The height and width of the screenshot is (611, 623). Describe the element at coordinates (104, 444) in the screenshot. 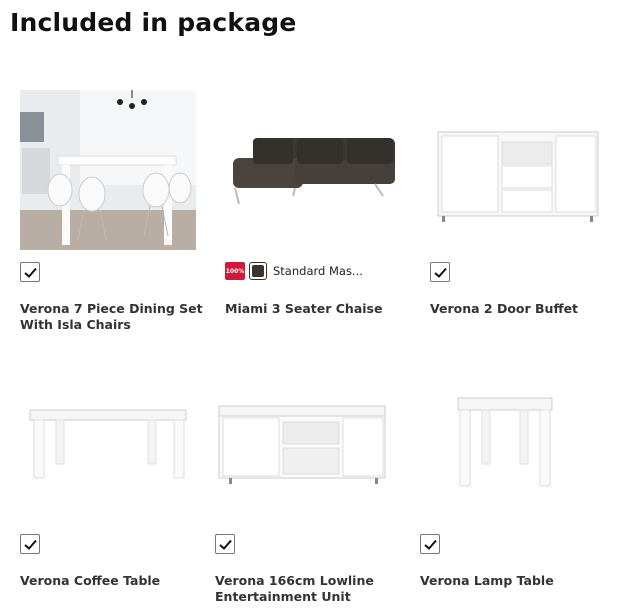

I see `product-image-coffee-table` at that location.